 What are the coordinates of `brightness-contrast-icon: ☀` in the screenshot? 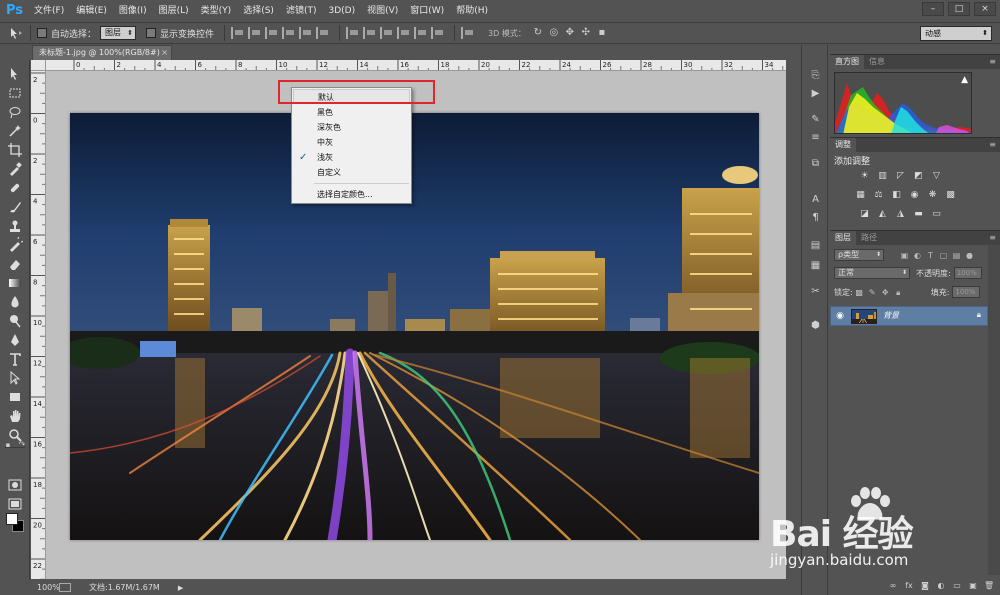 It's located at (864, 176).